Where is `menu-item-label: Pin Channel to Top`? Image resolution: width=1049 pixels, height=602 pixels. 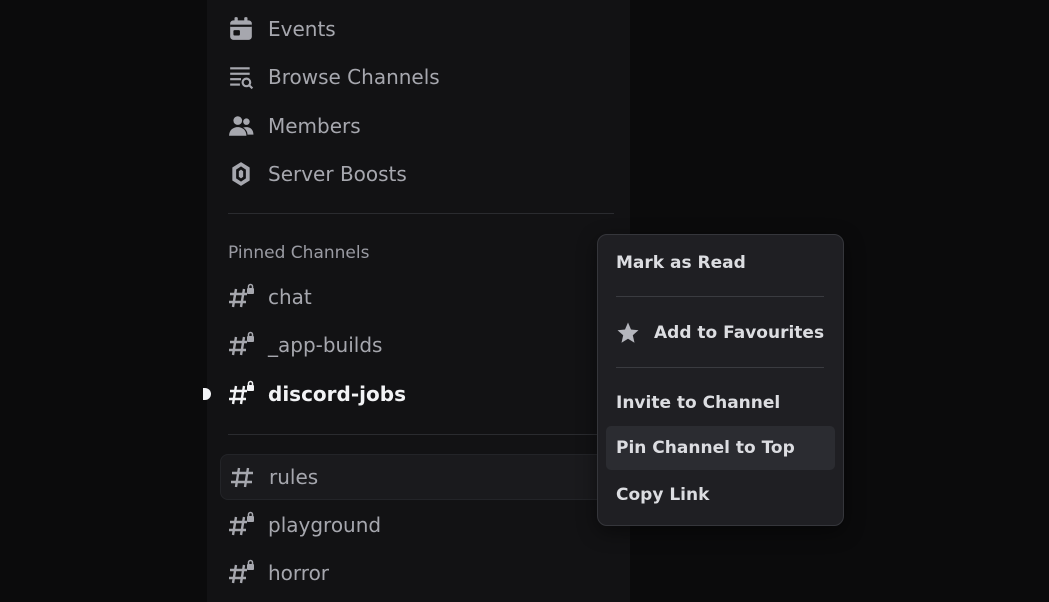
menu-item-label: Pin Channel to Top is located at coordinates (705, 448).